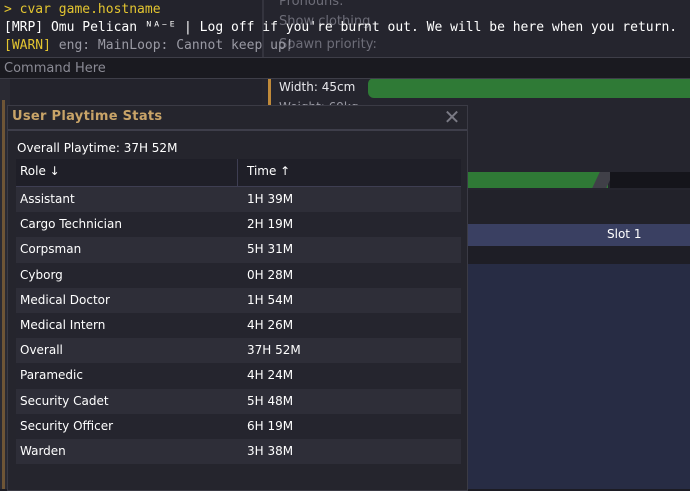 The image size is (690, 491). I want to click on overall-playtime: Overall Playtime: 37H 52M, so click(97, 148).